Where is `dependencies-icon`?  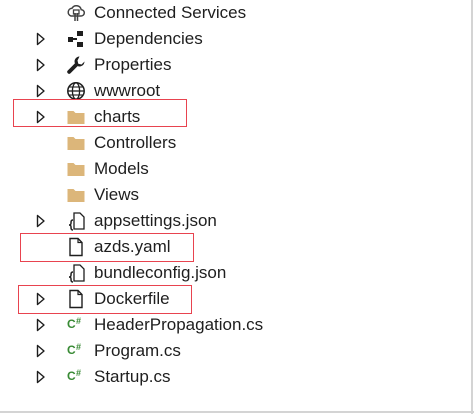
dependencies-icon is located at coordinates (76, 39).